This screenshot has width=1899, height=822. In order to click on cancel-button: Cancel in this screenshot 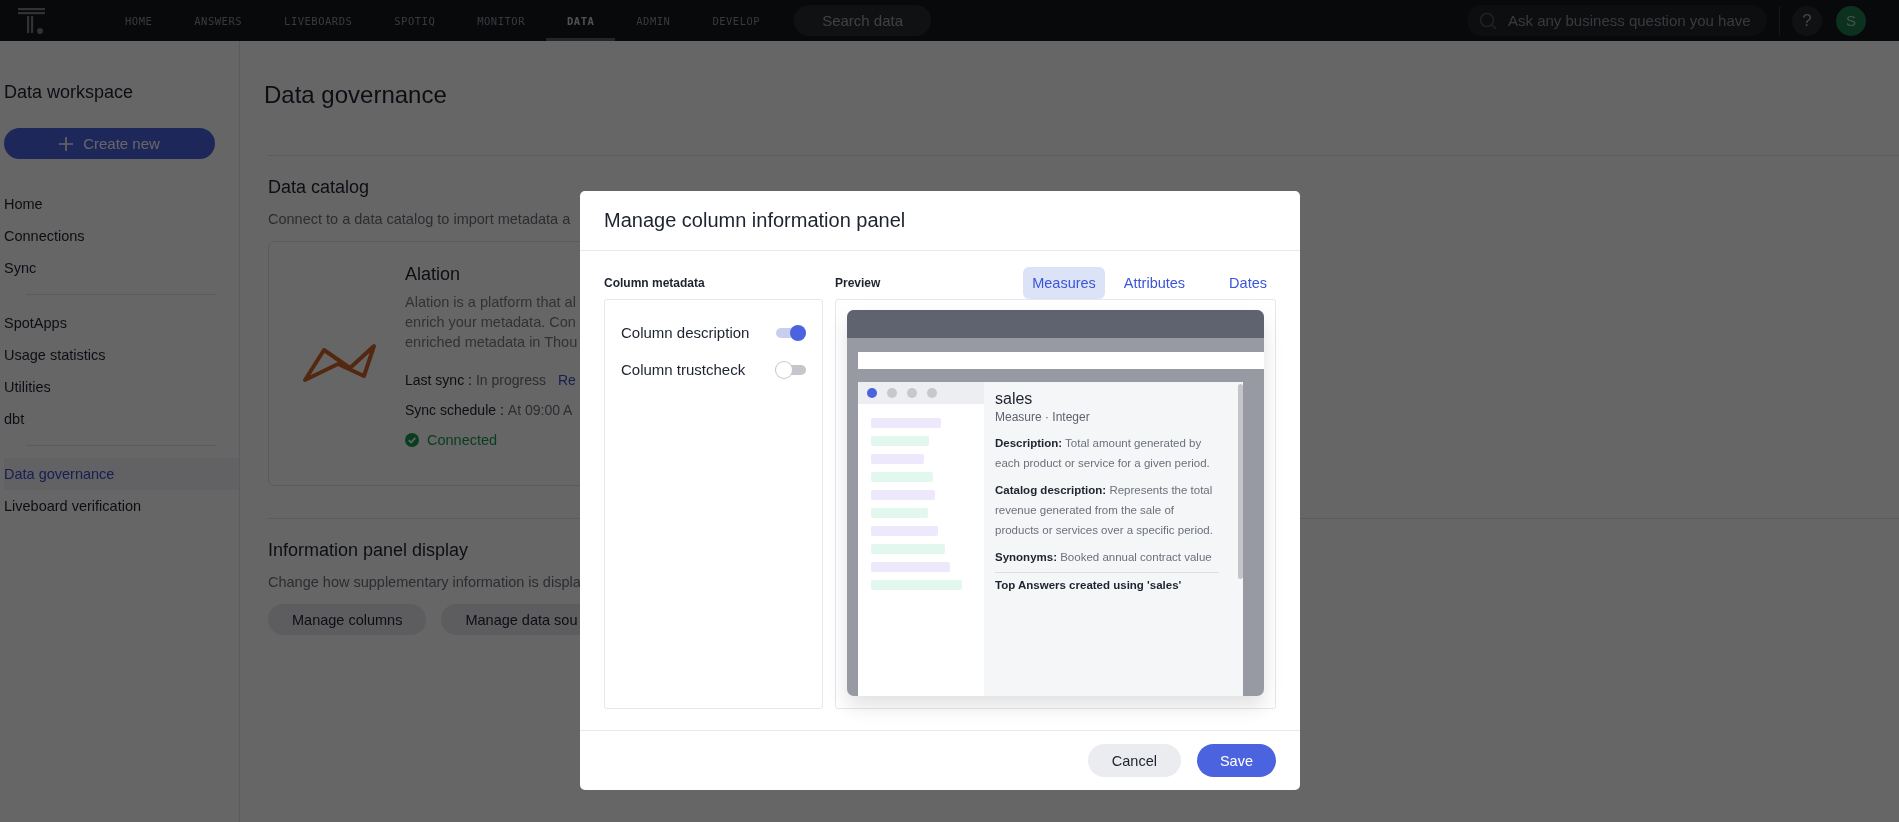, I will do `click(1134, 760)`.